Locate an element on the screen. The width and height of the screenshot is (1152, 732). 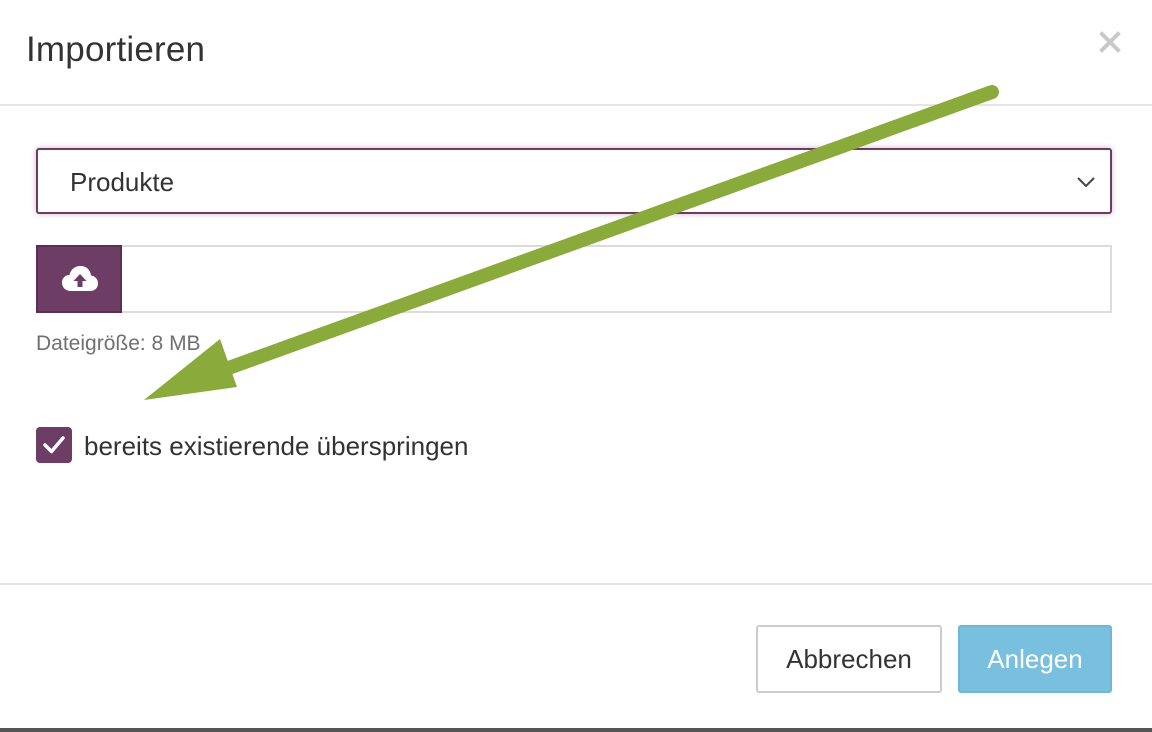
close-button is located at coordinates (1110, 42).